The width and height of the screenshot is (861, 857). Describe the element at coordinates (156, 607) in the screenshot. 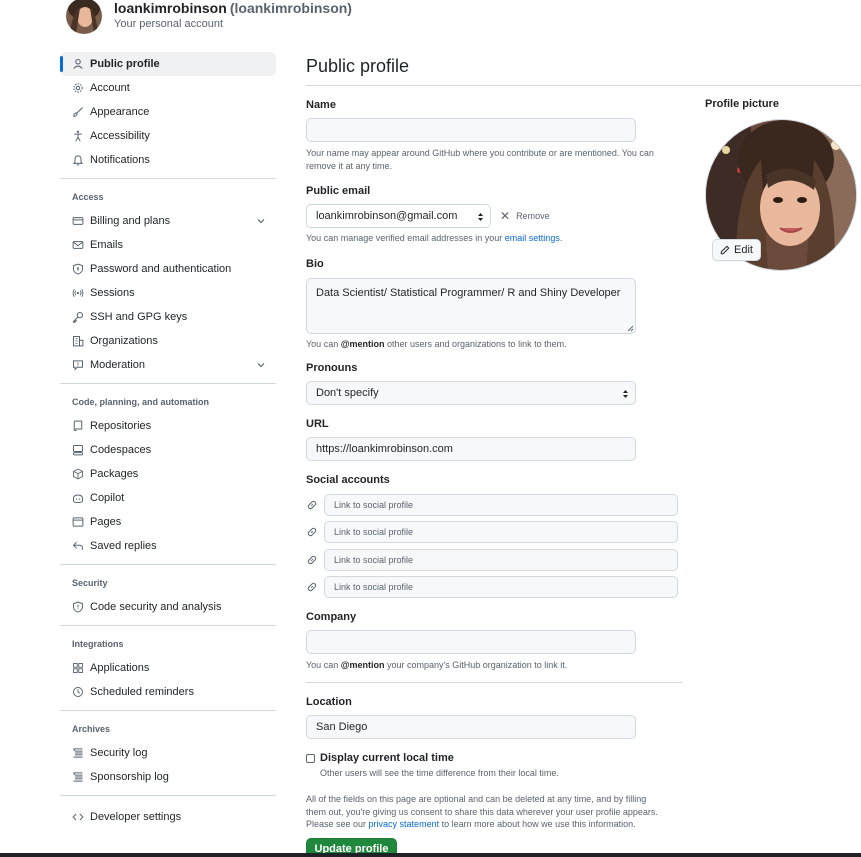

I see `sidebar-item-label: Code security and analysis` at that location.